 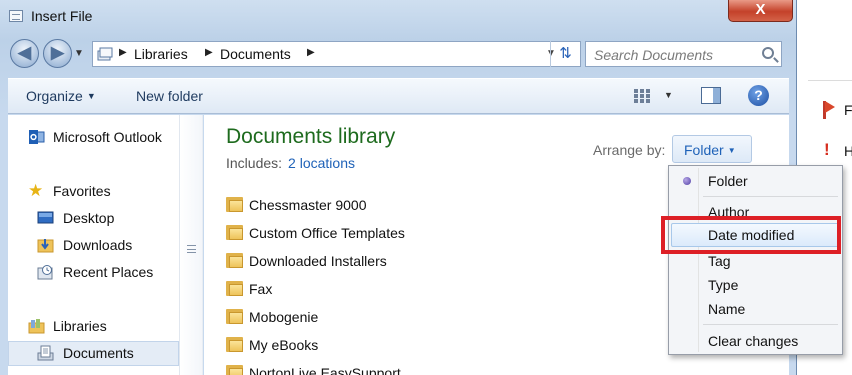 I want to click on refresh-button: ⇅, so click(x=565, y=54).